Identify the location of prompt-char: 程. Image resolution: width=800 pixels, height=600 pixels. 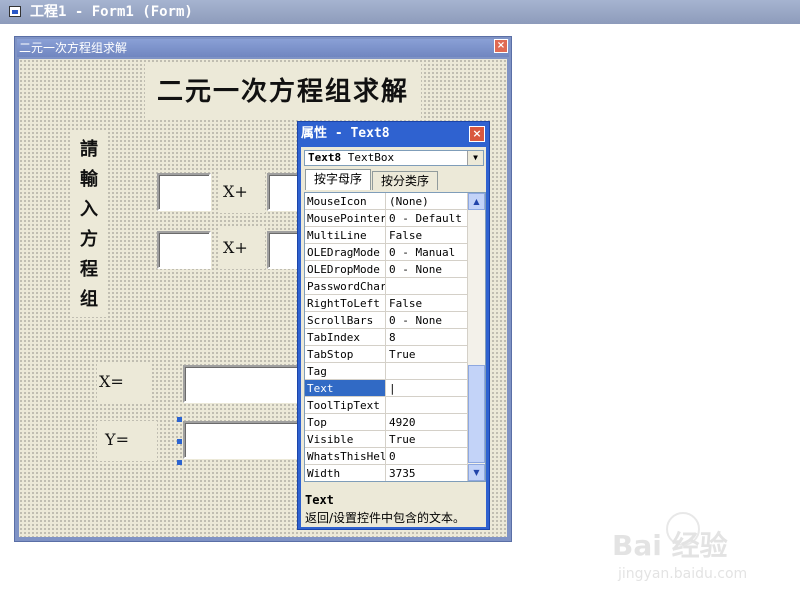
(89, 269).